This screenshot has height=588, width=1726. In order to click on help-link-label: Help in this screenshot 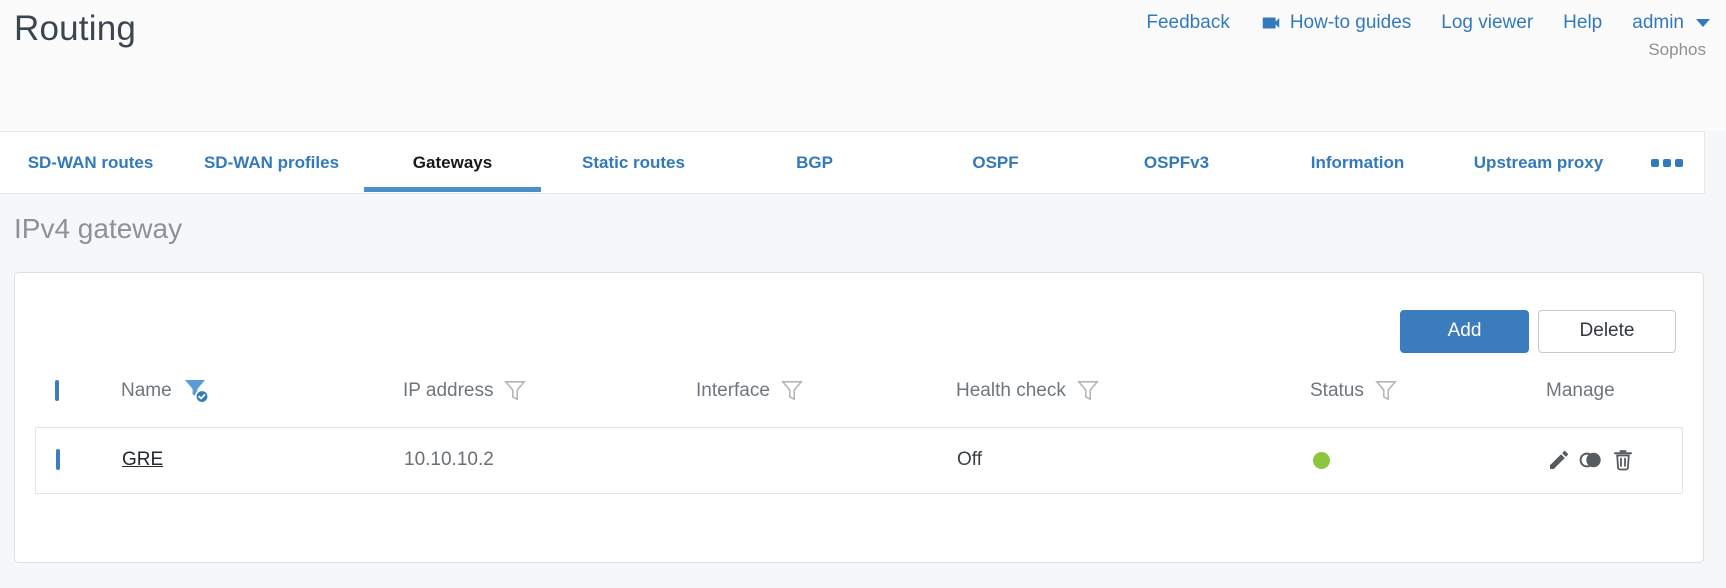, I will do `click(1583, 22)`.